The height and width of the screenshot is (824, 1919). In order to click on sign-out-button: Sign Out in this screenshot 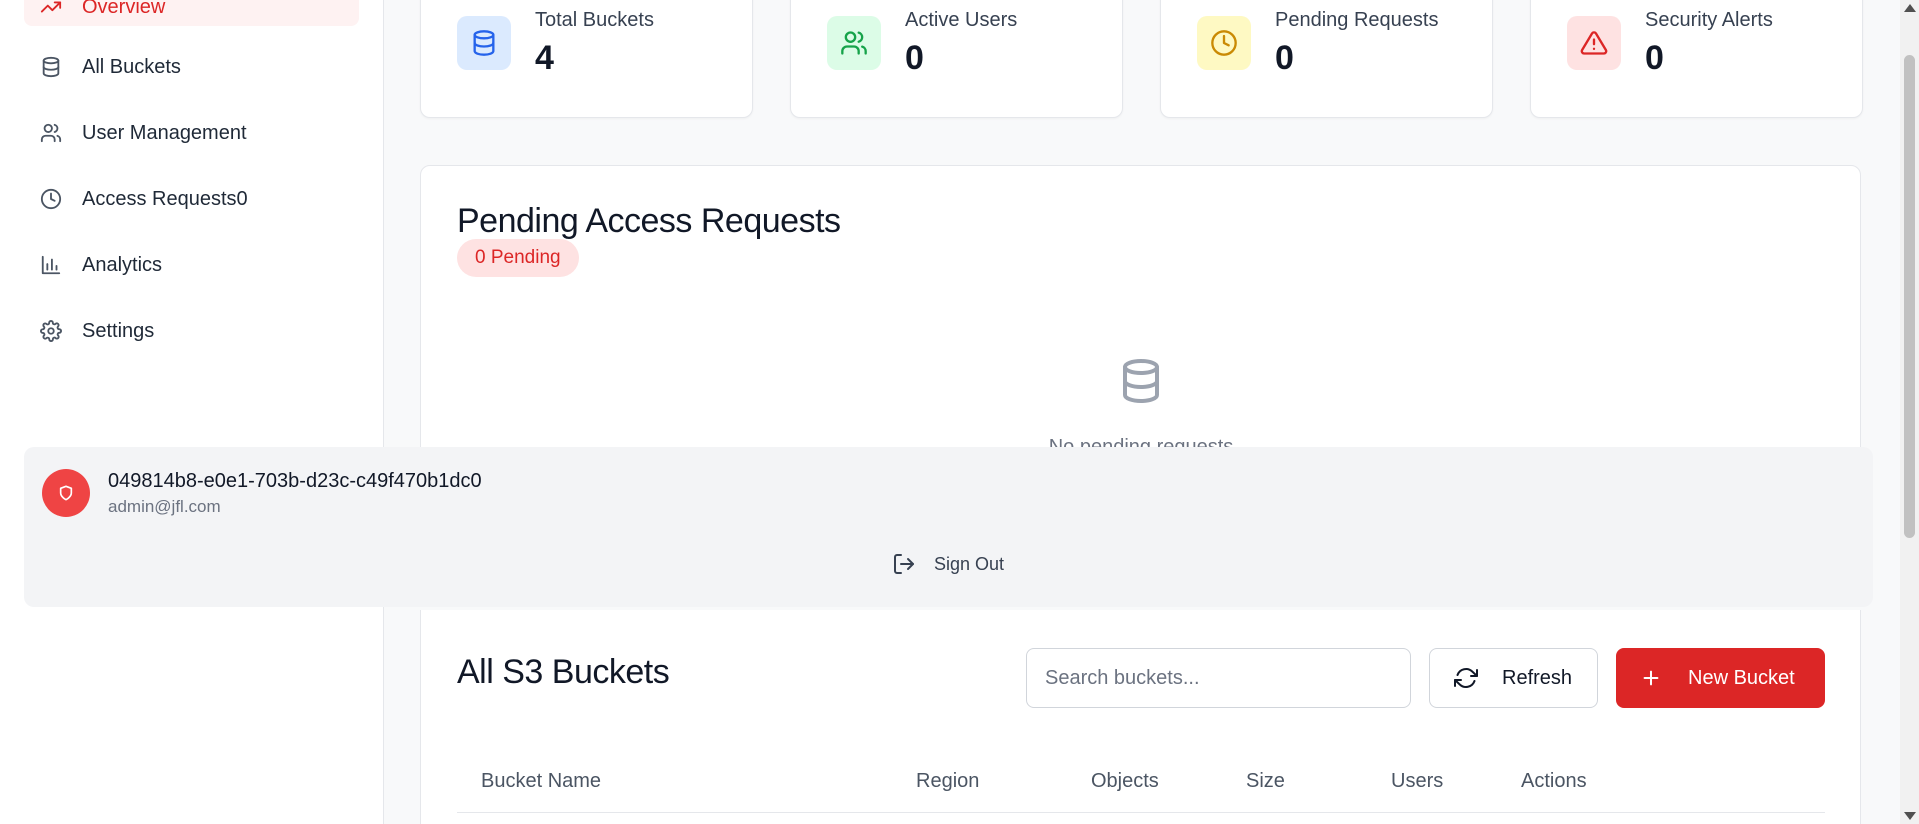, I will do `click(948, 564)`.